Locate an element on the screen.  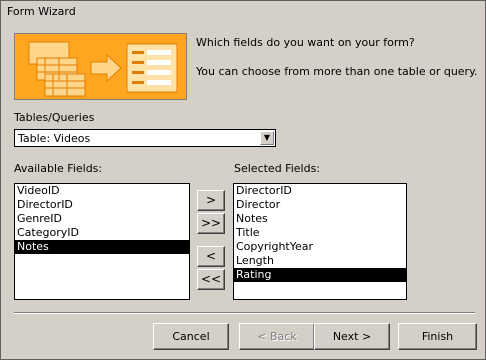
list-item: Director is located at coordinates (320, 205).